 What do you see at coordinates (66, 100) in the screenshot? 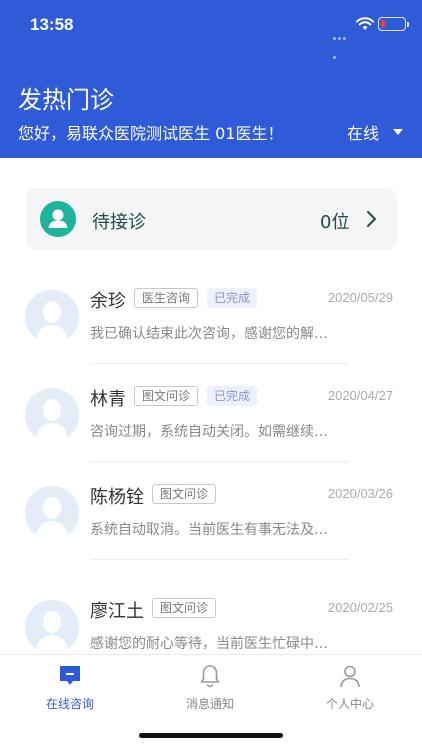
I see `page-title: 发热门诊` at bounding box center [66, 100].